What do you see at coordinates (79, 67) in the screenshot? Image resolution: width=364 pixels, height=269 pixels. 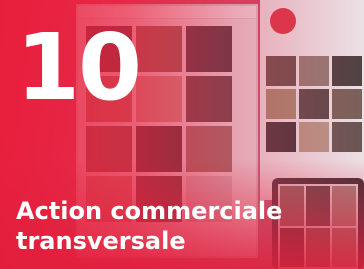 I see `card-number: 10` at bounding box center [79, 67].